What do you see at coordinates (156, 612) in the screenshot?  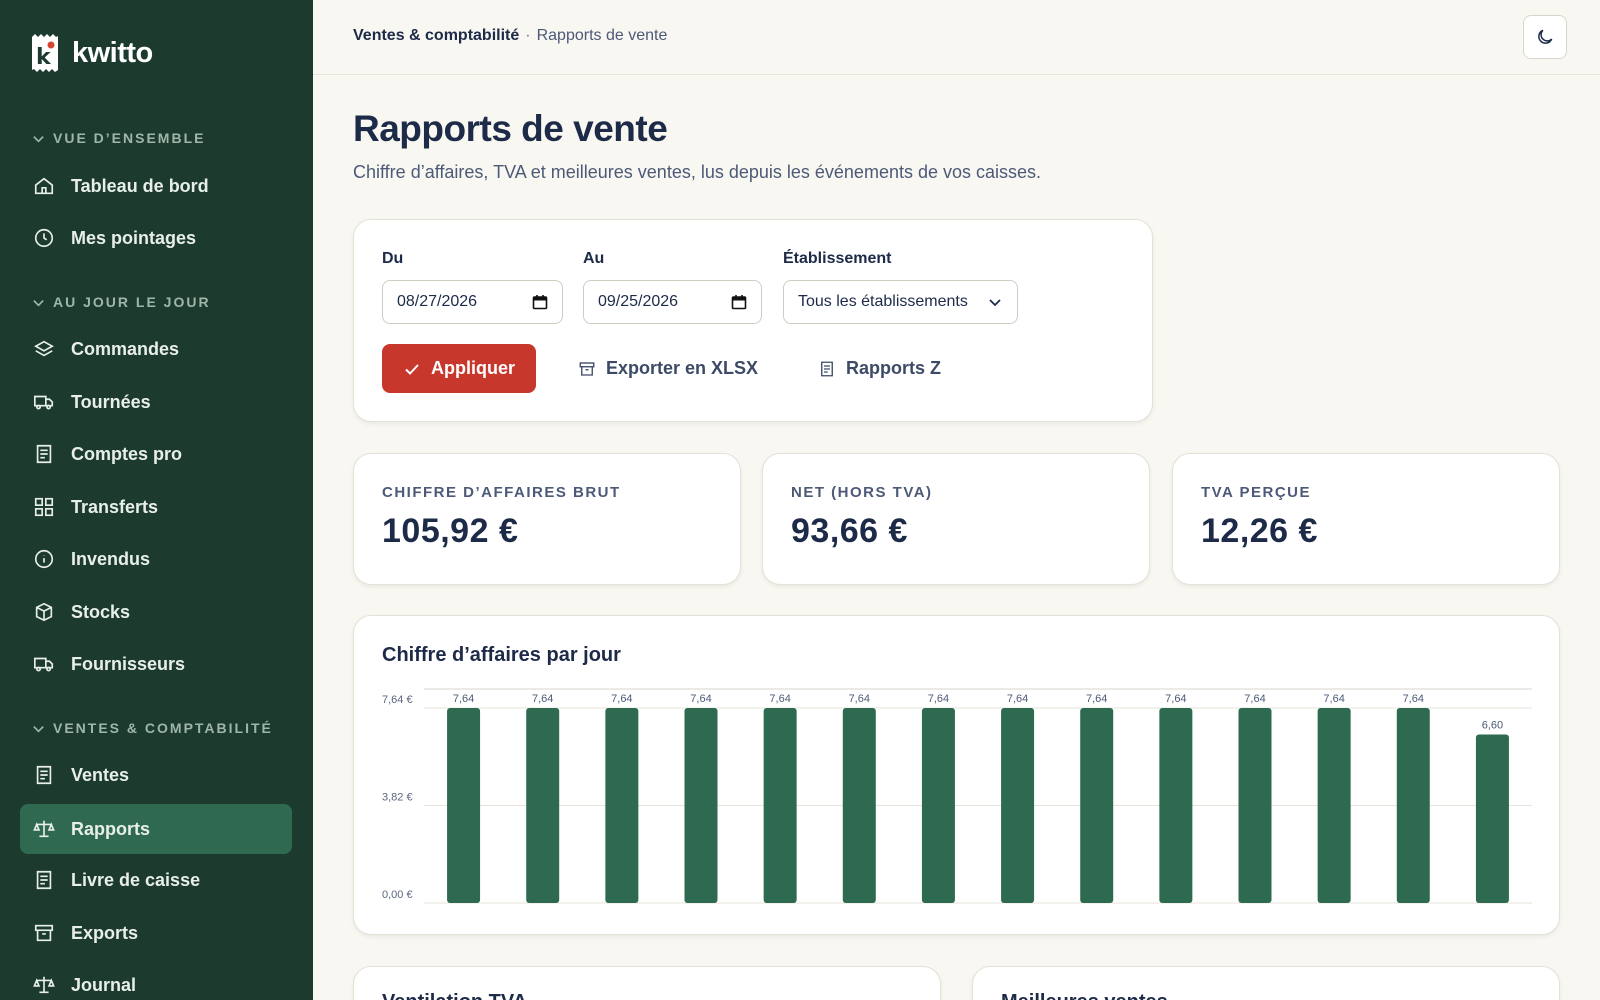 I see `sidebar-item-stocks: Stocks` at bounding box center [156, 612].